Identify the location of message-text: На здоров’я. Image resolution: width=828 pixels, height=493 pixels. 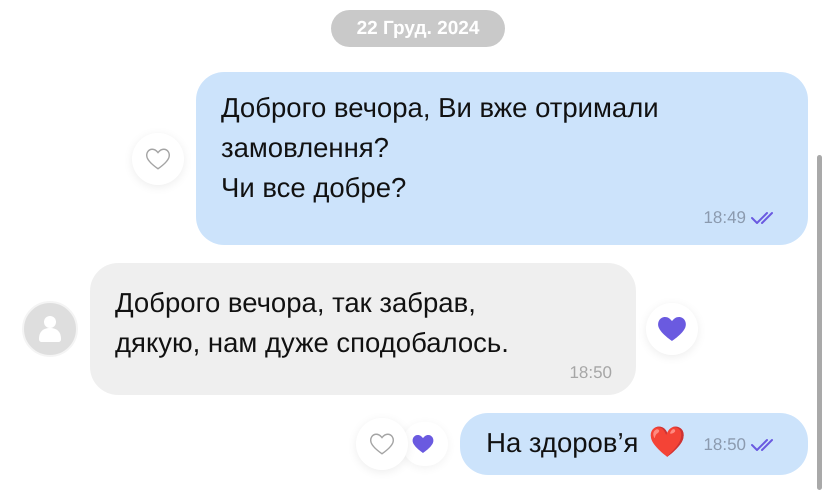
(562, 443).